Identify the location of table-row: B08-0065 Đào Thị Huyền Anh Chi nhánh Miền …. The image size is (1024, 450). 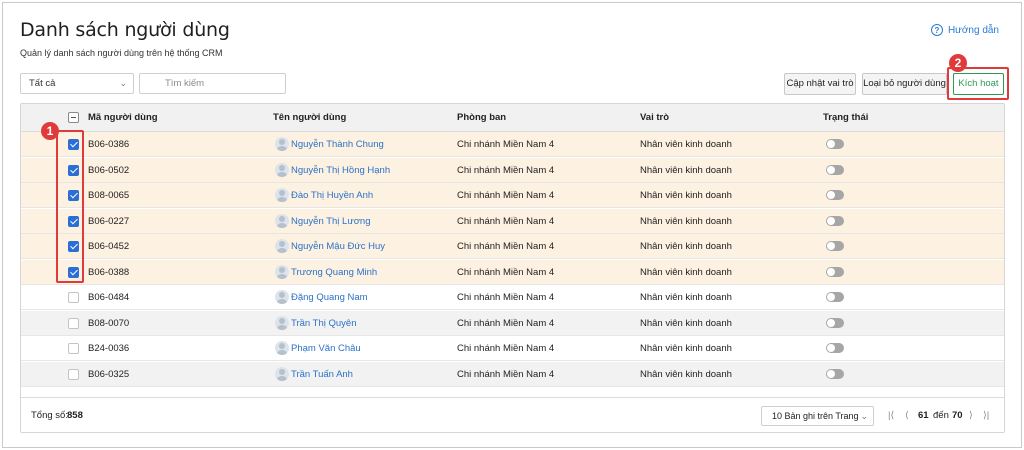
(512, 195).